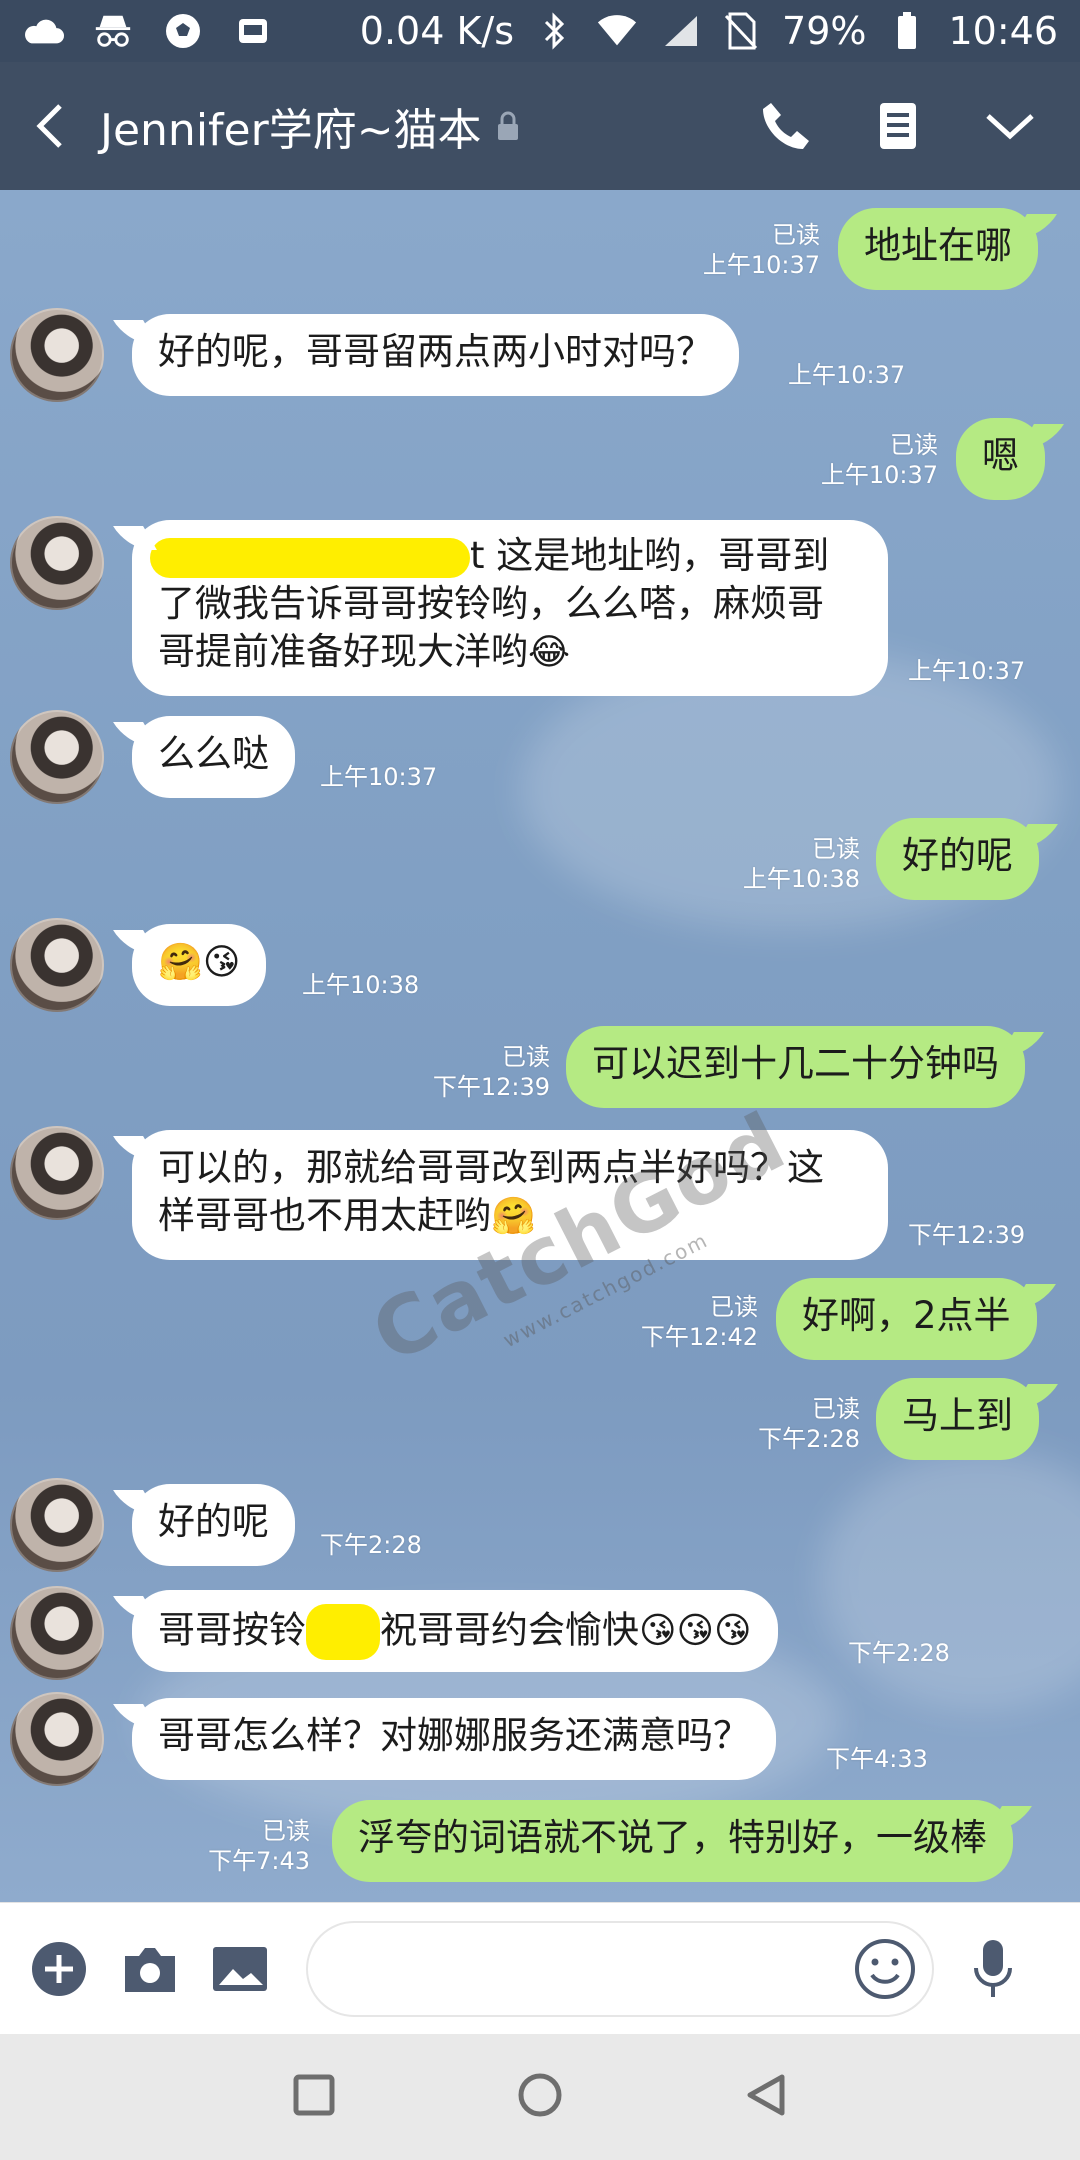 This screenshot has height=2160, width=1080. What do you see at coordinates (907, 31) in the screenshot?
I see `battery-icon` at bounding box center [907, 31].